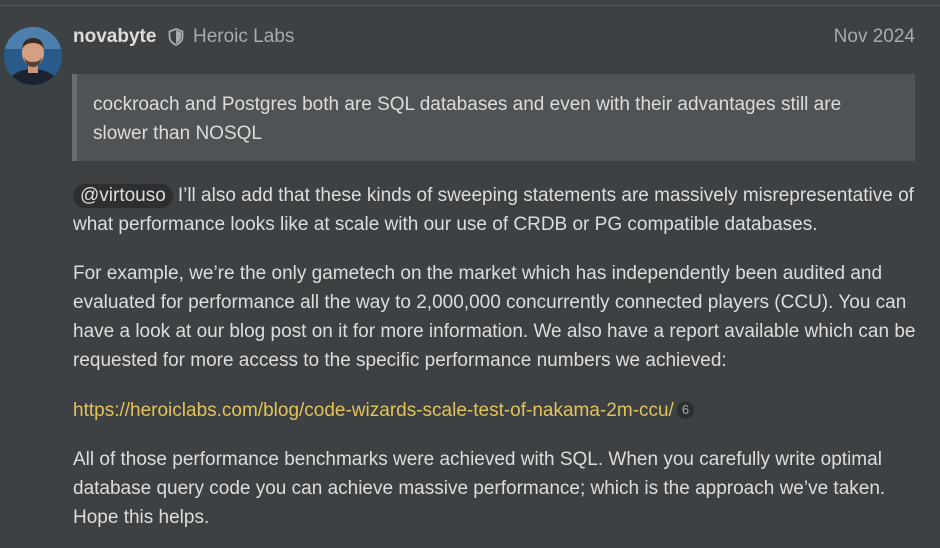  What do you see at coordinates (176, 37) in the screenshot?
I see `shield-icon` at bounding box center [176, 37].